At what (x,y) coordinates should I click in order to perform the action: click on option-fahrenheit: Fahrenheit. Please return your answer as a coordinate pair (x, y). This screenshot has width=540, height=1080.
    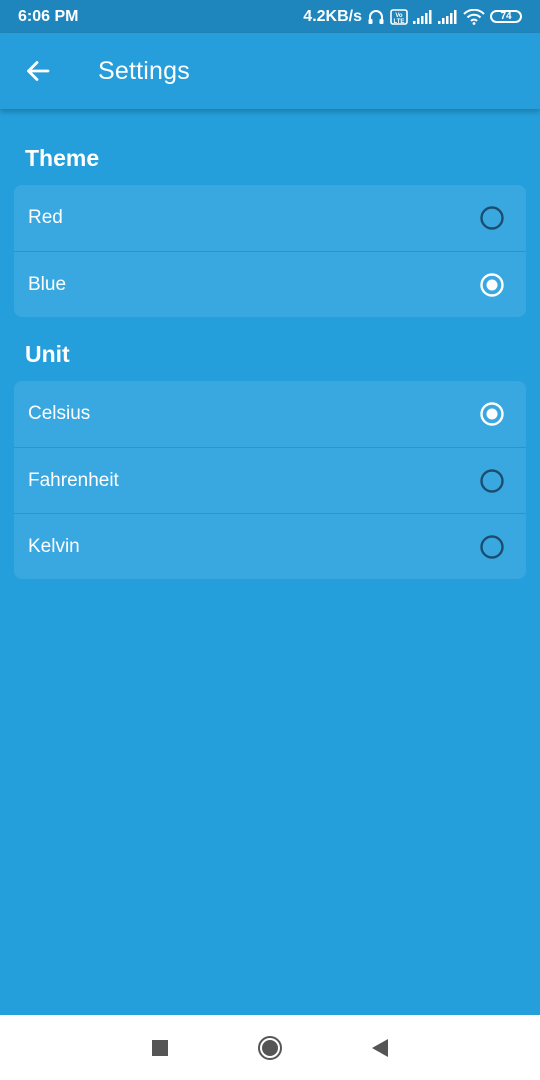
    Looking at the image, I should click on (270, 480).